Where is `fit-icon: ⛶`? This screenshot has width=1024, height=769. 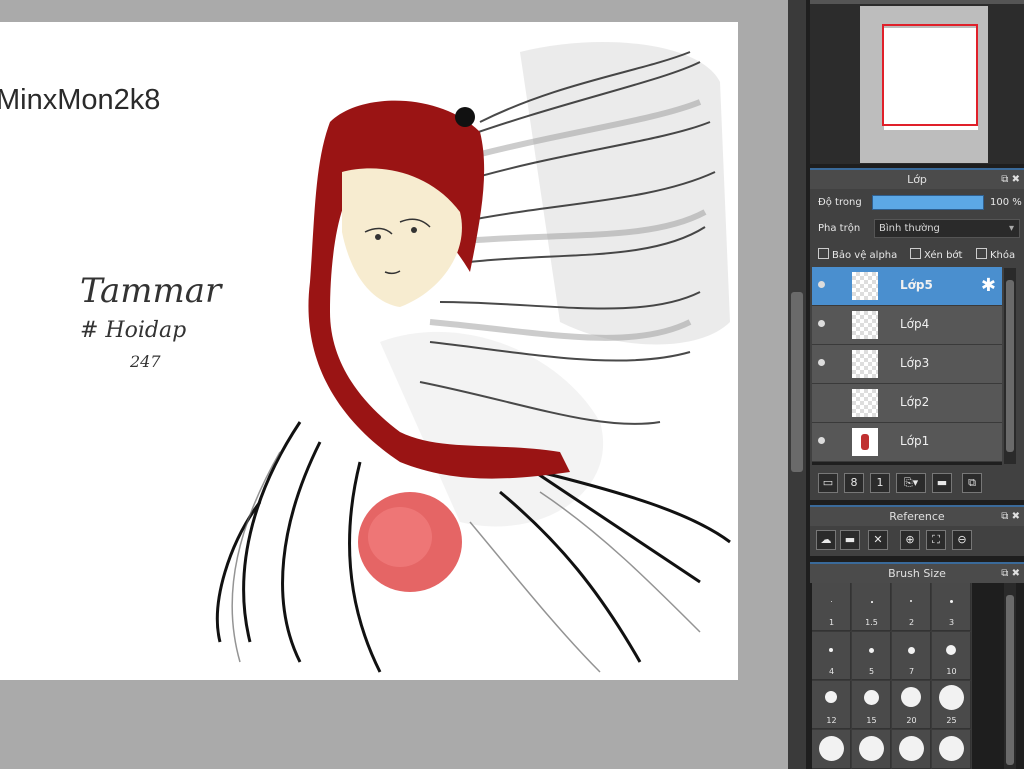 fit-icon: ⛶ is located at coordinates (936, 540).